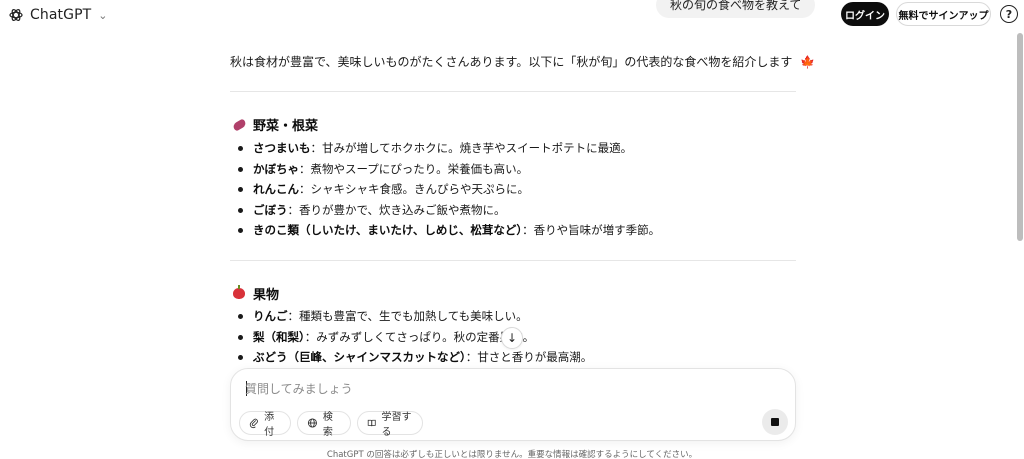 This screenshot has height=459, width=1024. I want to click on search-label: 検索, so click(327, 425).